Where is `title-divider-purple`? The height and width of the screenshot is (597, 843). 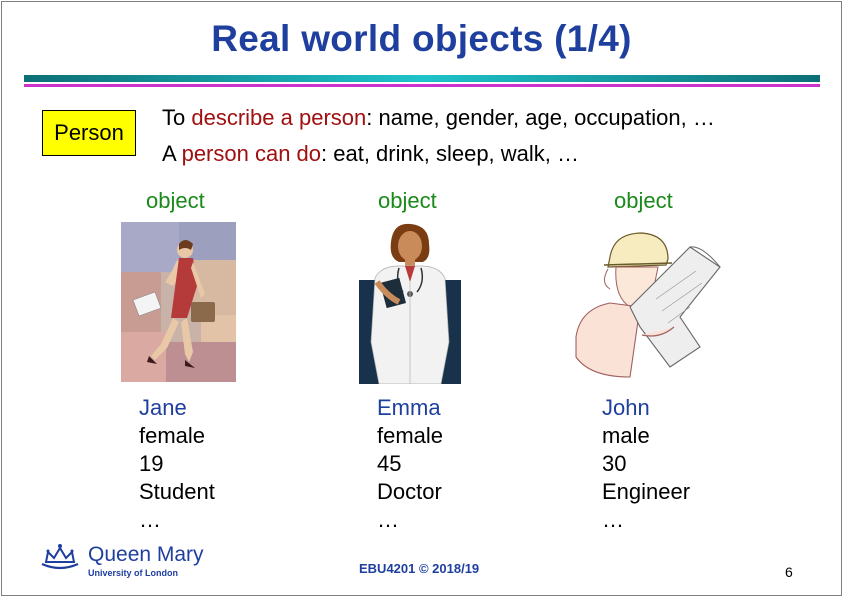 title-divider-purple is located at coordinates (422, 85).